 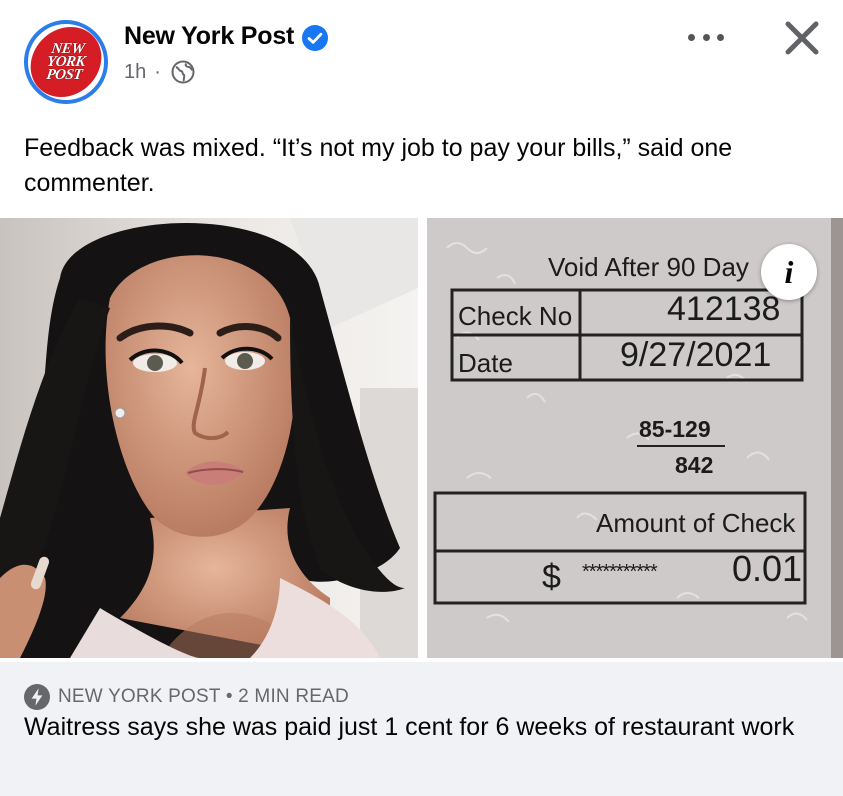 I want to click on check-no-label: Check No, so click(x=515, y=316).